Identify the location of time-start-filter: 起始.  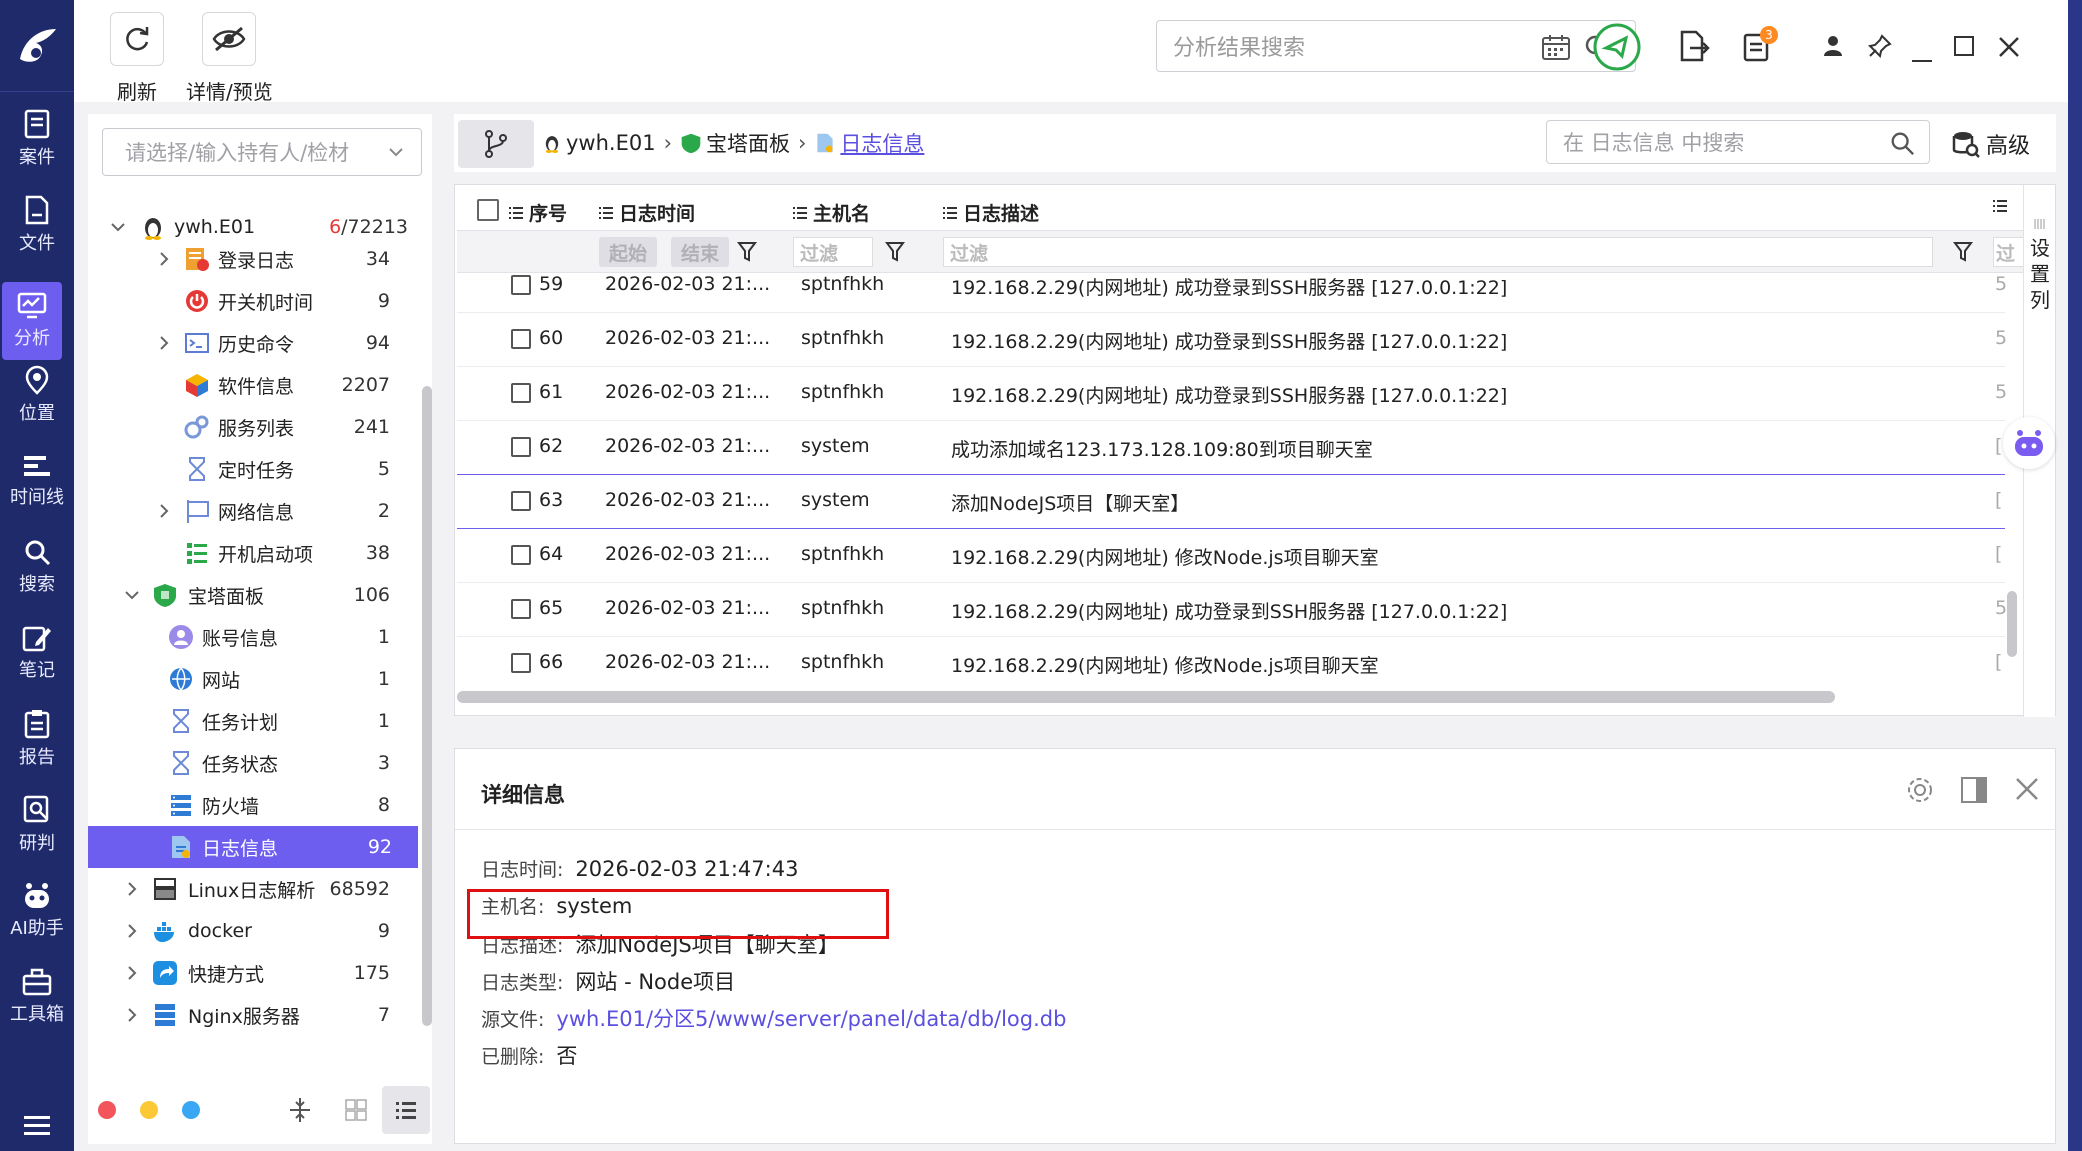
(628, 252).